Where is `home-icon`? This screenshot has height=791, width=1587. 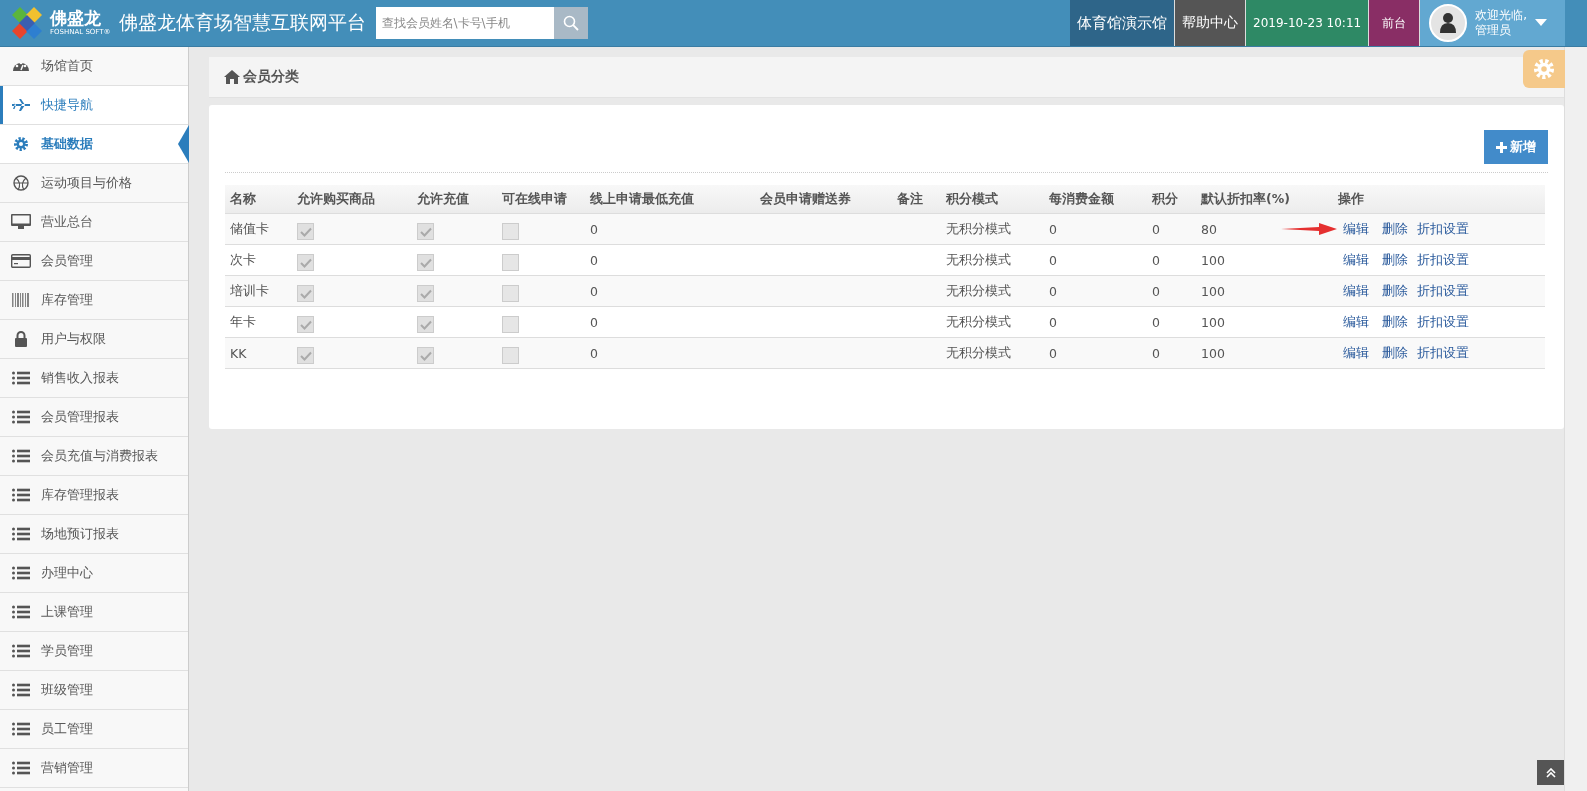
home-icon is located at coordinates (232, 77).